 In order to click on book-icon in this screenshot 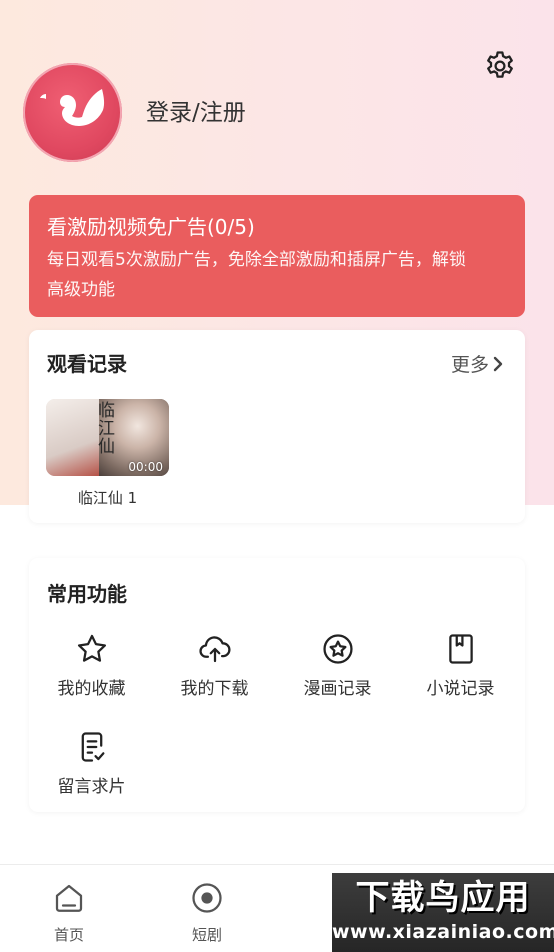, I will do `click(460, 649)`.